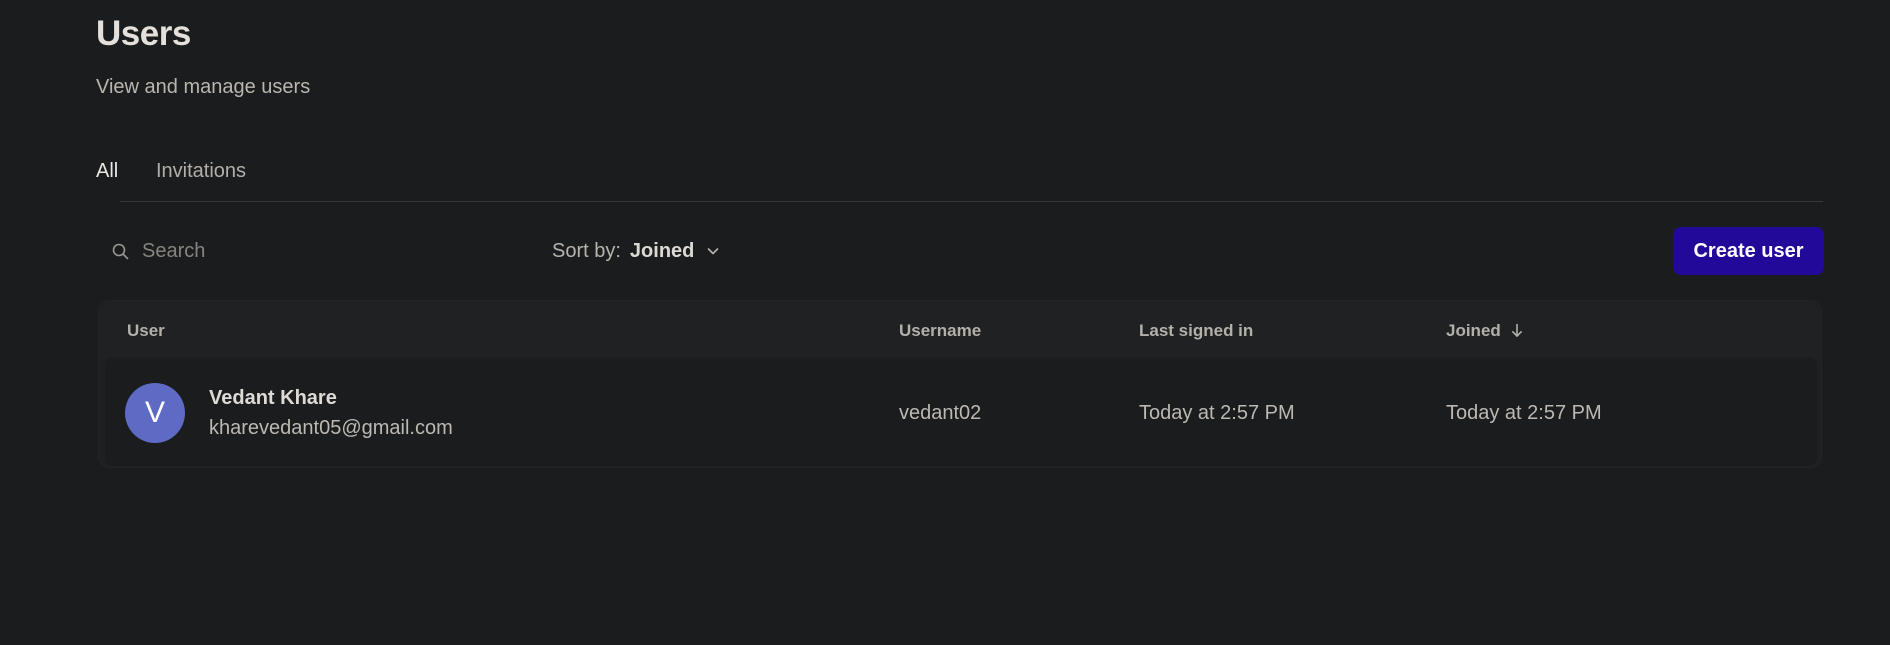 This screenshot has height=645, width=1890. I want to click on column-header-joined: Joined, so click(1484, 331).